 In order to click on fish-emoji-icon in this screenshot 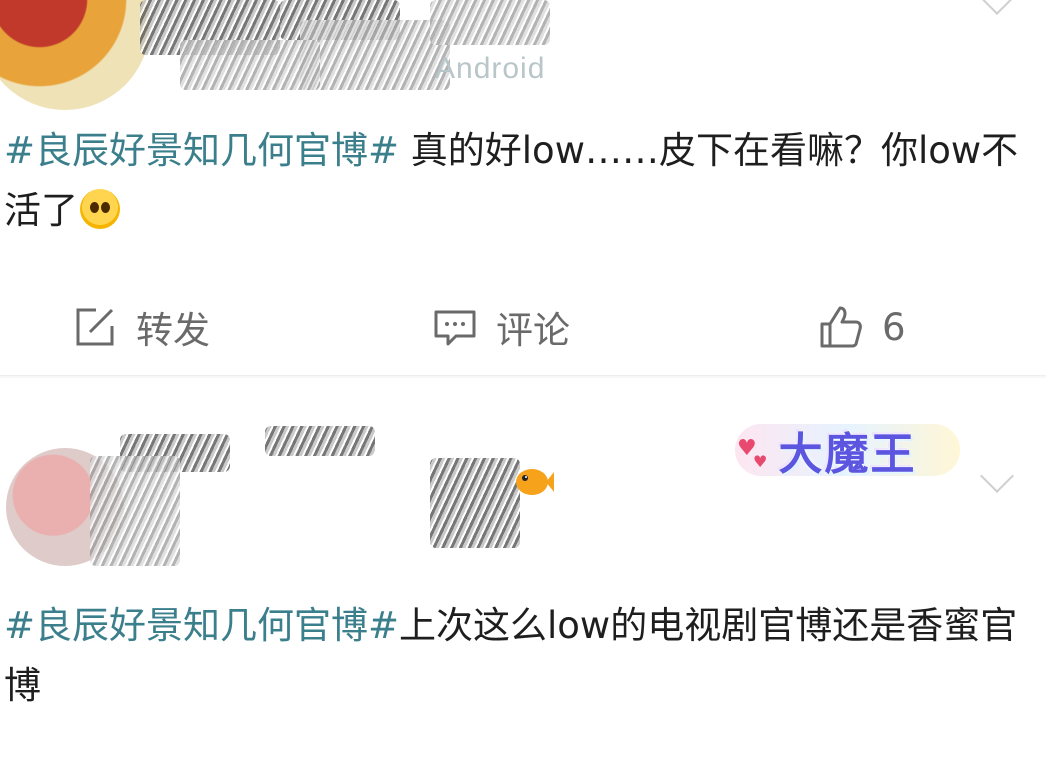, I will do `click(535, 482)`.